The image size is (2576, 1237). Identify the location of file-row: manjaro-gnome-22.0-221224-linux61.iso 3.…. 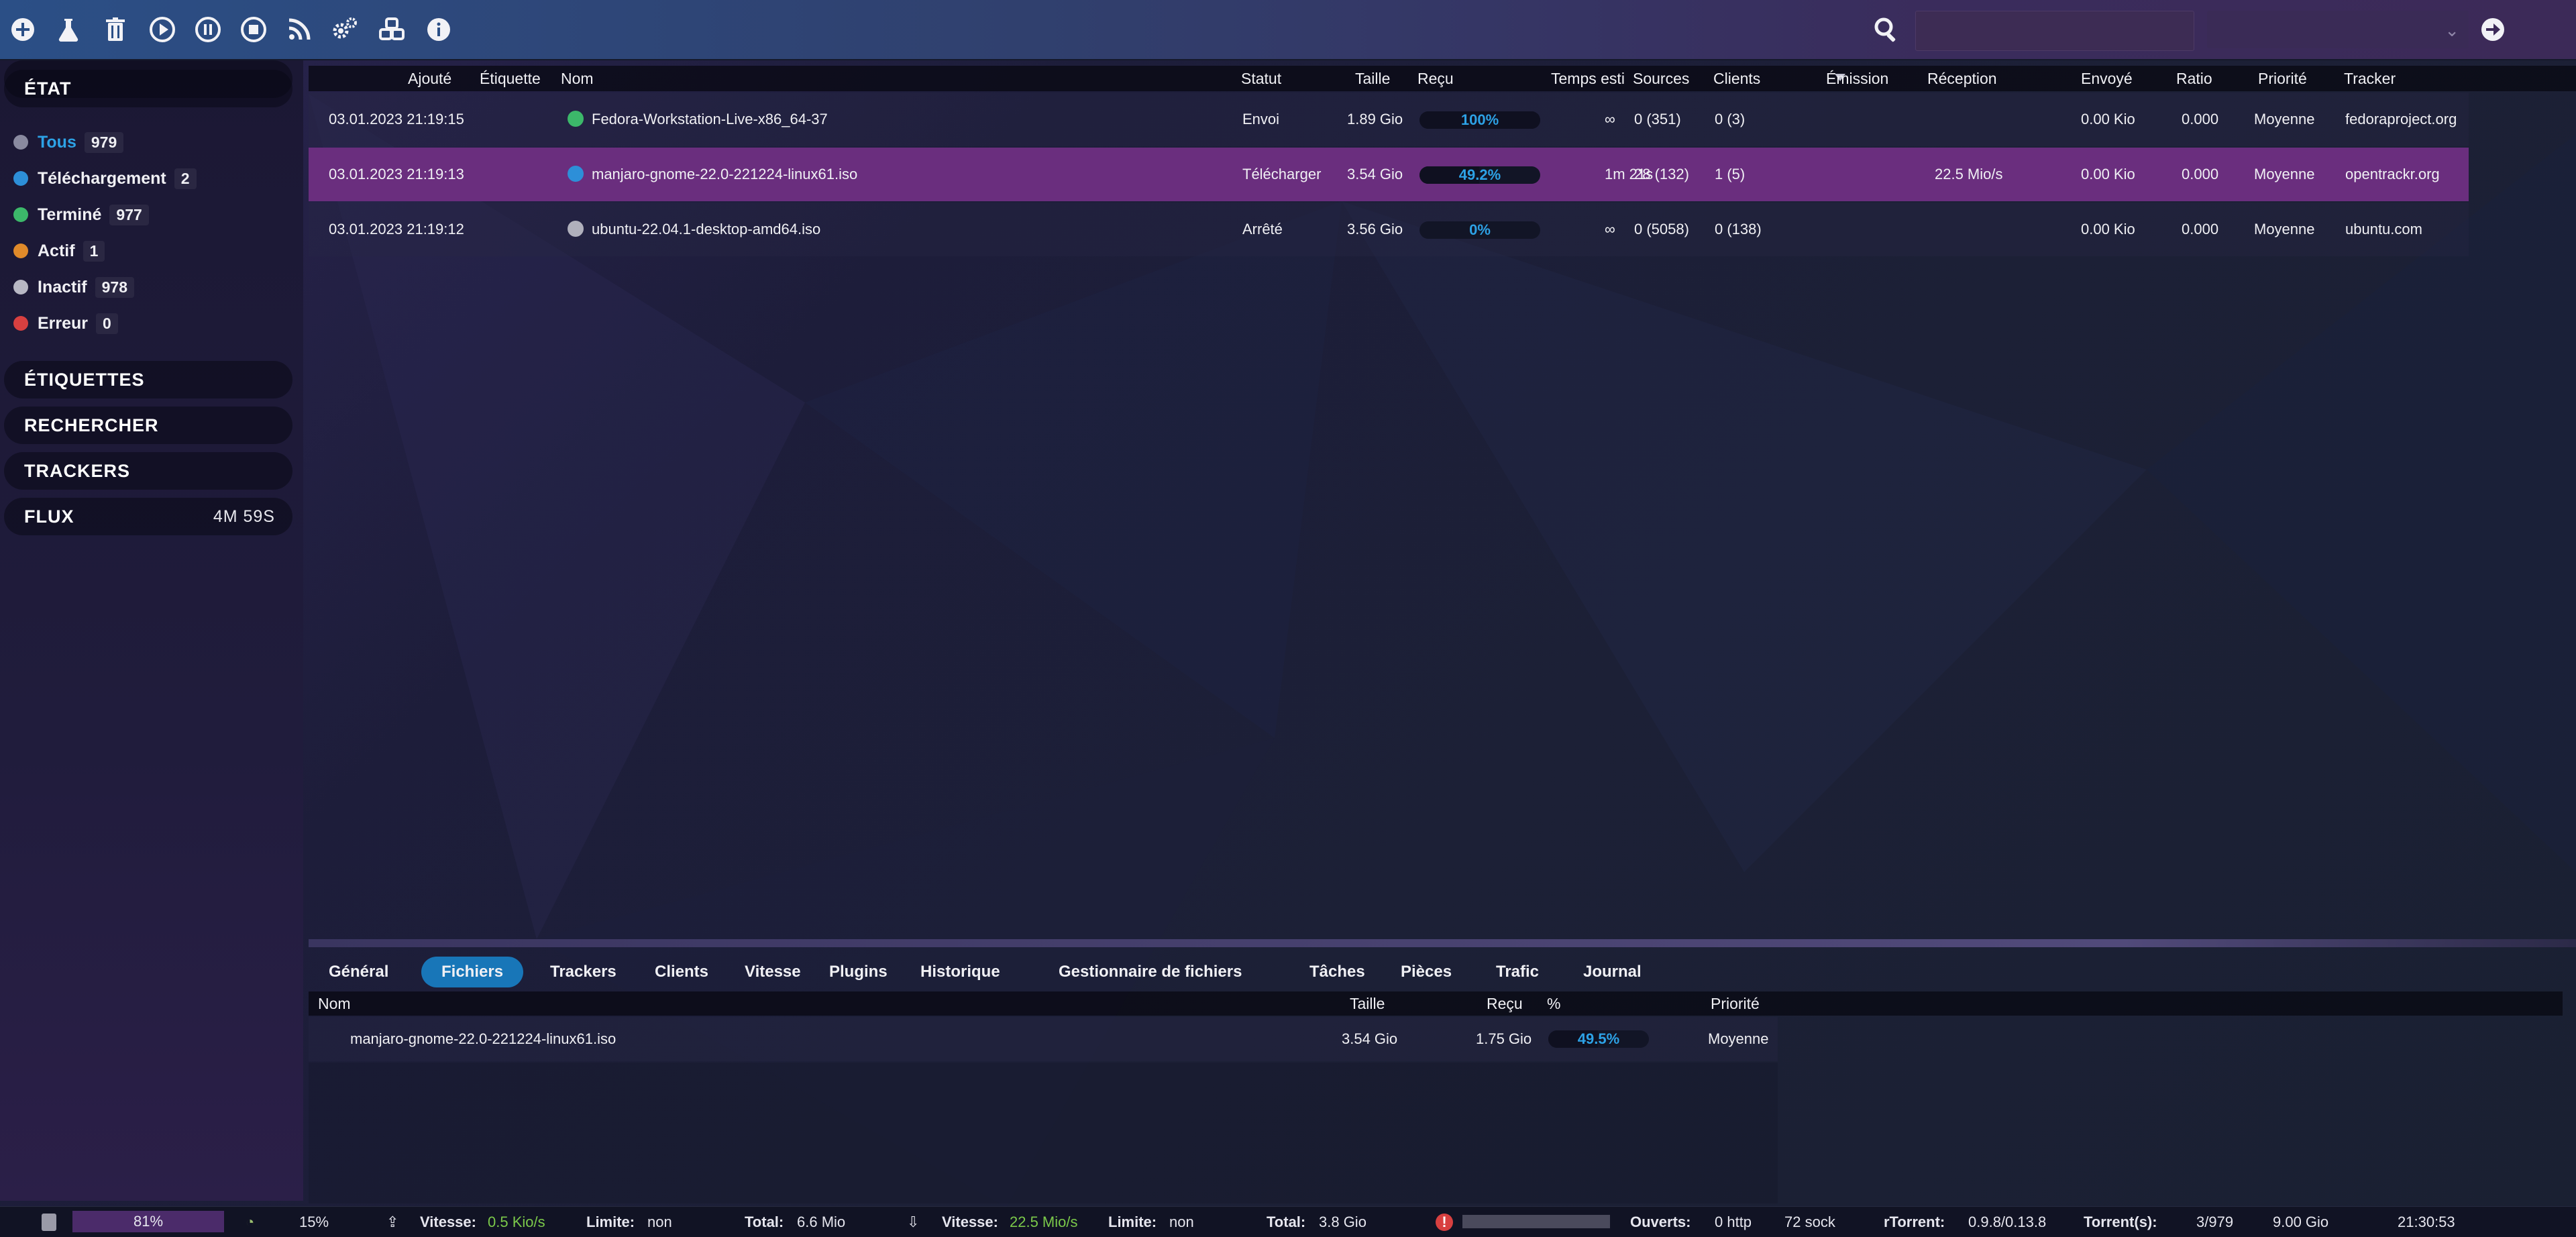
(1043, 1039).